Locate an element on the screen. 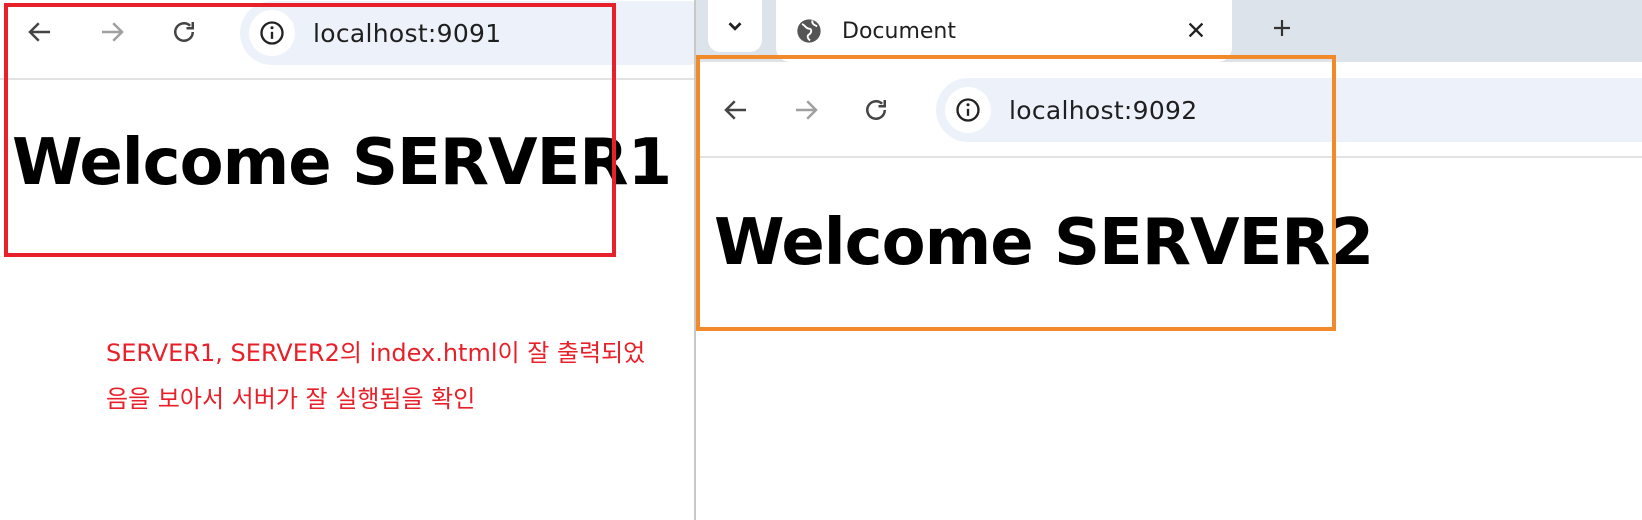 This screenshot has height=520, width=1642. plus-icon is located at coordinates (1282, 28).